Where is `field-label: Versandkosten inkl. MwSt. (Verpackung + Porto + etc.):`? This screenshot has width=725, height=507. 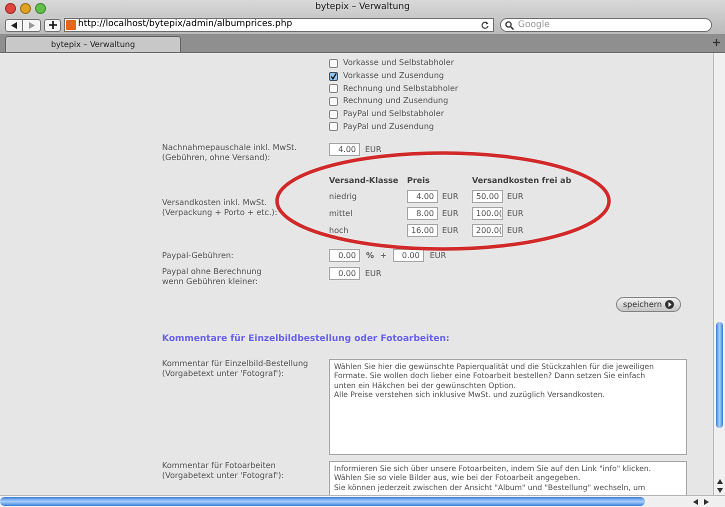
field-label: Versandkosten inkl. MwSt. (Verpackung + Porto + etc.): is located at coordinates (220, 208).